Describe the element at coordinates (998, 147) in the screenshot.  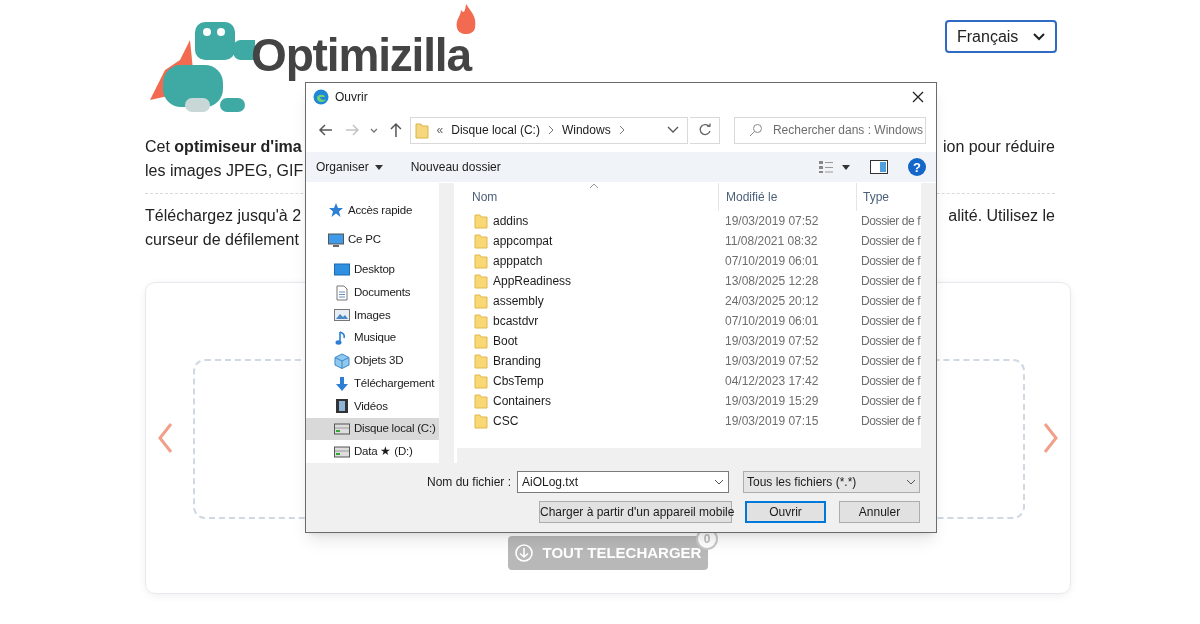
I see `intro-text: ion pour réduire` at that location.